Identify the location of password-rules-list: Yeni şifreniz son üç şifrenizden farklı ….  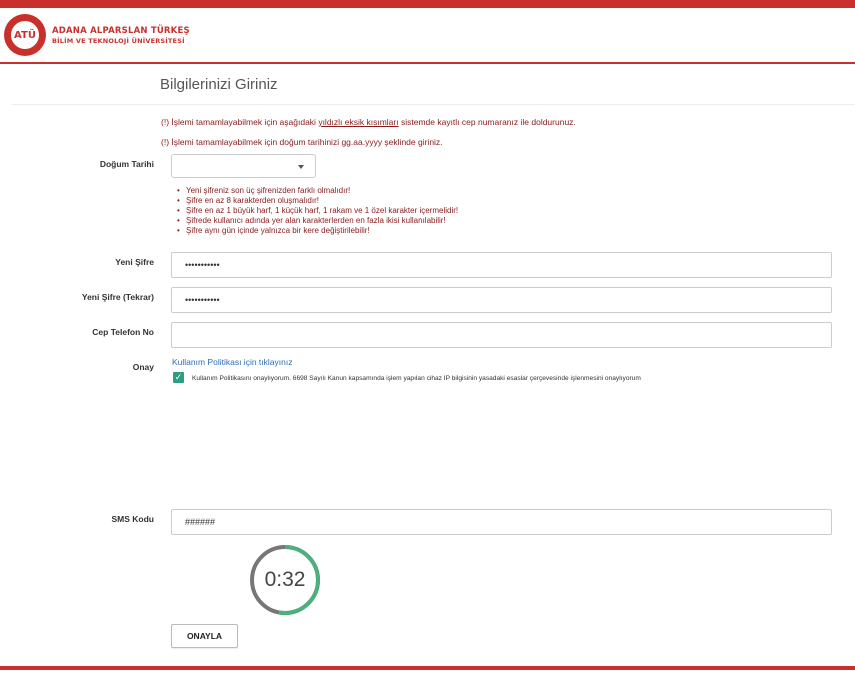
(317, 211).